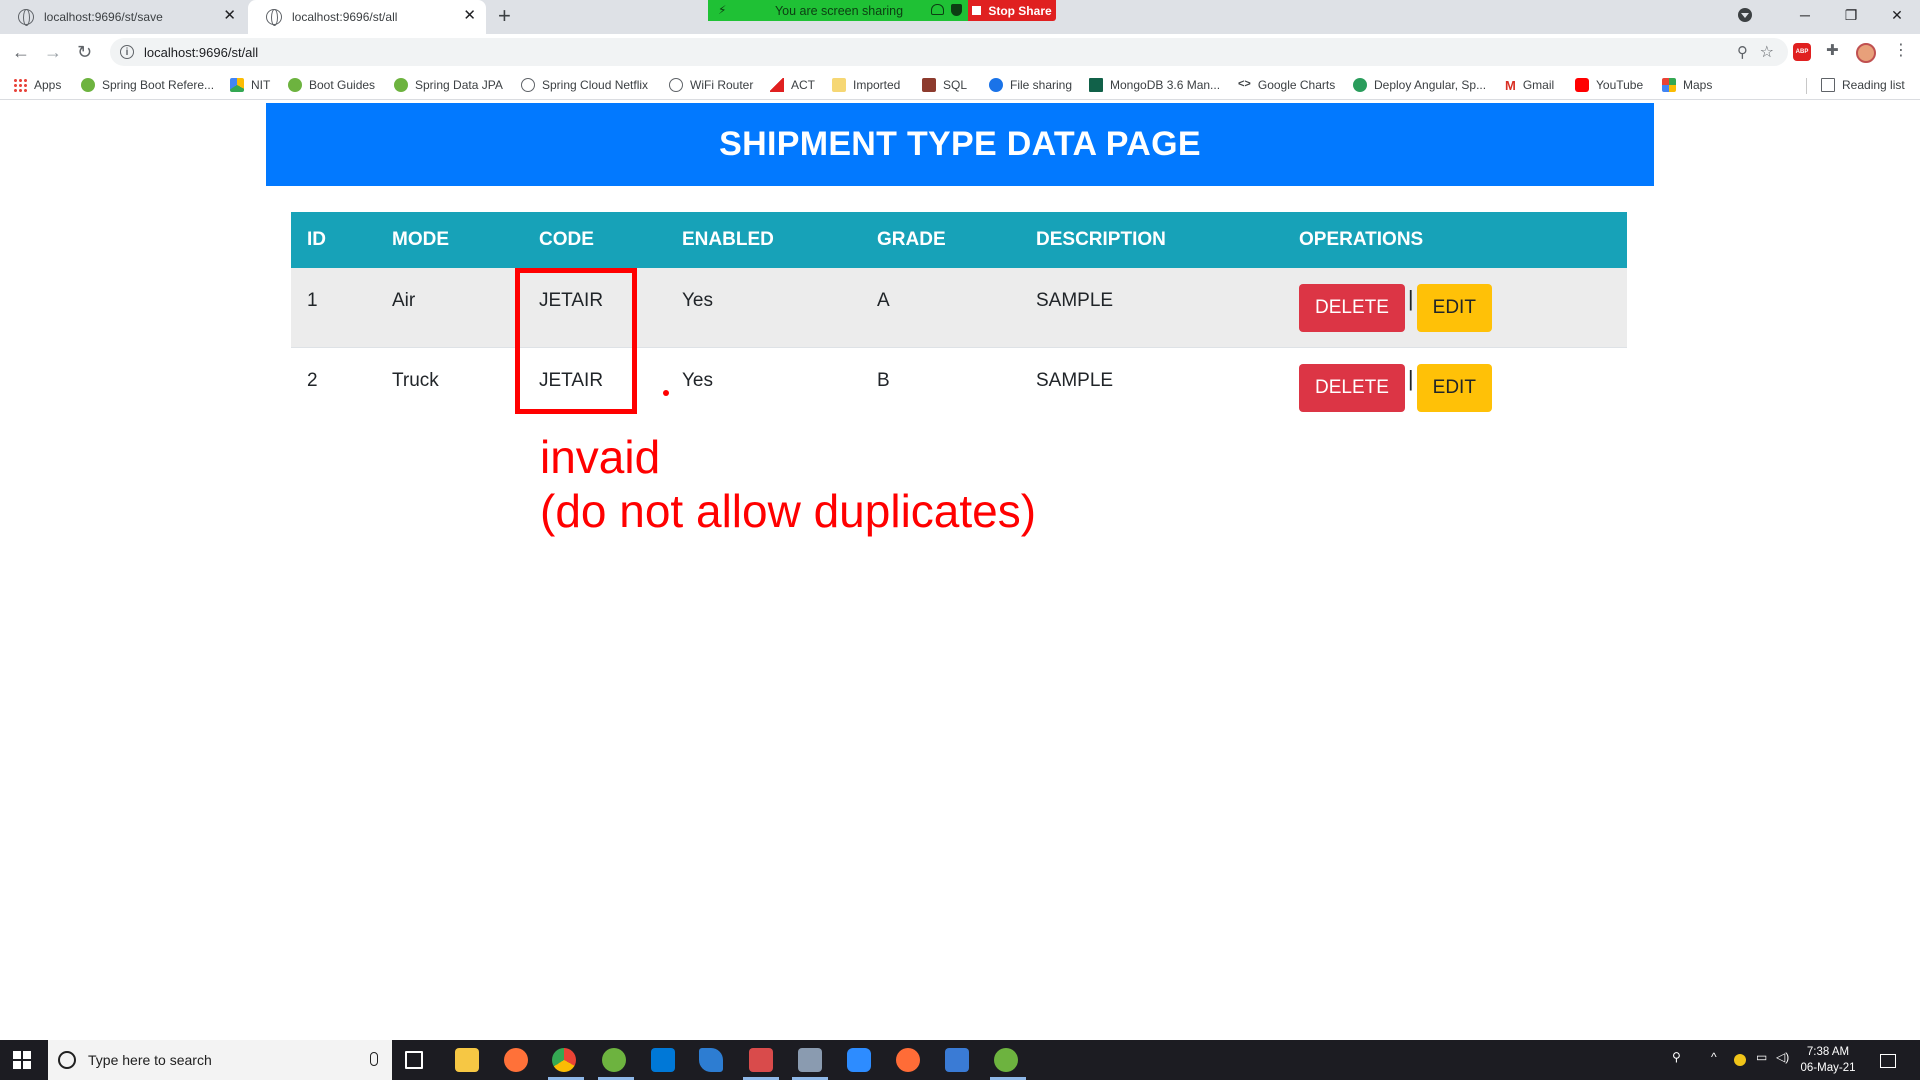  What do you see at coordinates (467, 1060) in the screenshot?
I see `file-explorer-icon` at bounding box center [467, 1060].